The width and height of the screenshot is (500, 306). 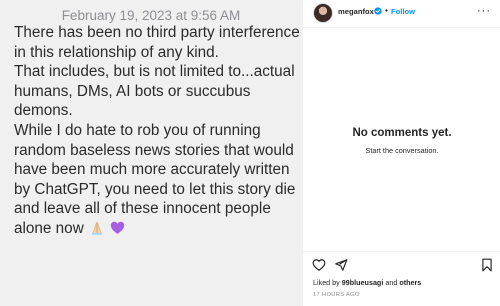 I want to click on purple-heart-icon, so click(x=118, y=227).